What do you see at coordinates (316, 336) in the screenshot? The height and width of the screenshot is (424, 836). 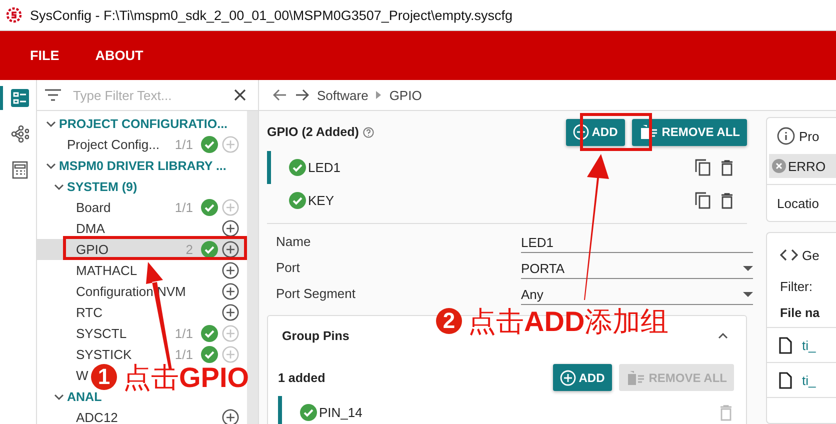 I see `group-title: Group Pins` at bounding box center [316, 336].